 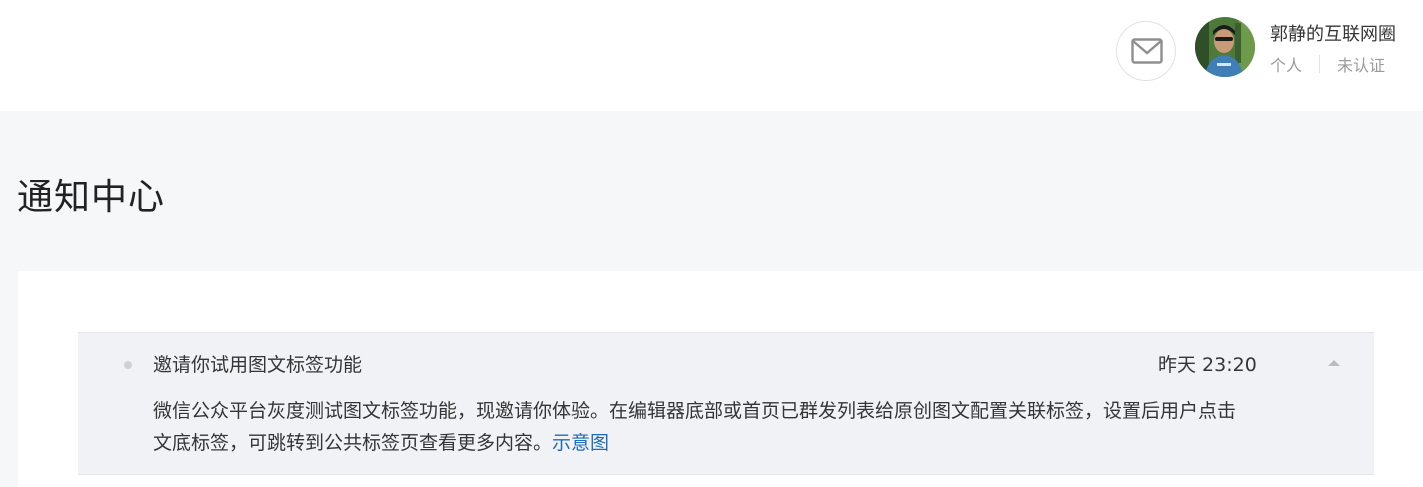 What do you see at coordinates (580, 443) in the screenshot?
I see `diagram-link: 示意图` at bounding box center [580, 443].